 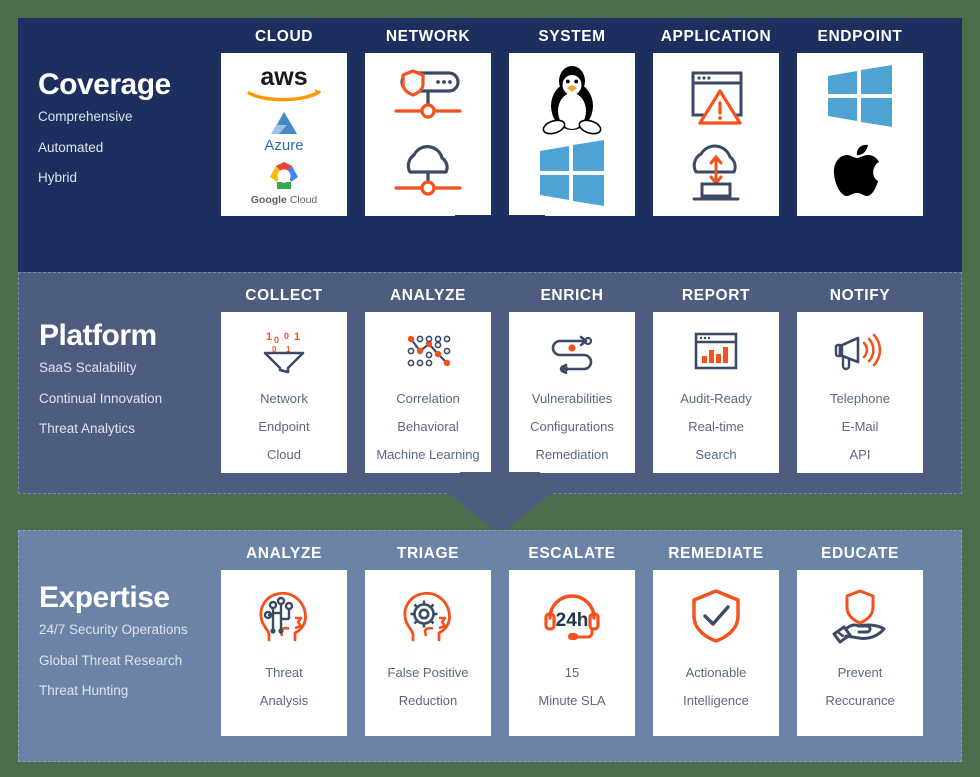 What do you see at coordinates (428, 686) in the screenshot?
I see `expertise-card-triage-lines: False Positive Reduction` at bounding box center [428, 686].